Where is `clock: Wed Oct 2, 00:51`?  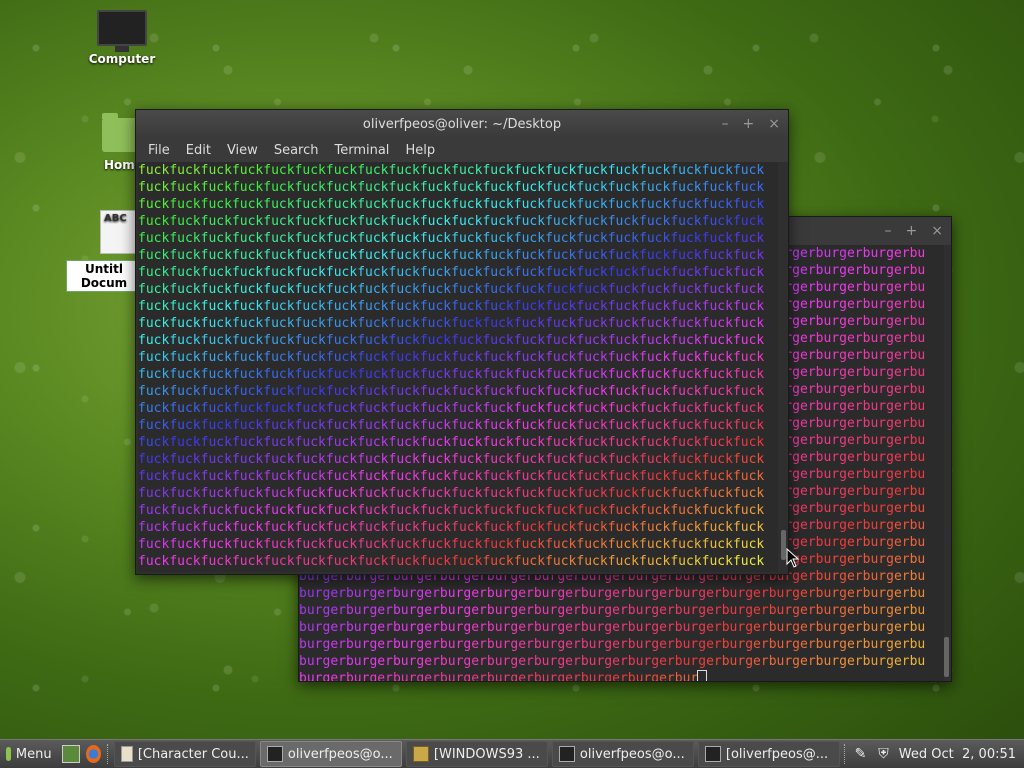
clock: Wed Oct 2, 00:51 is located at coordinates (957, 754).